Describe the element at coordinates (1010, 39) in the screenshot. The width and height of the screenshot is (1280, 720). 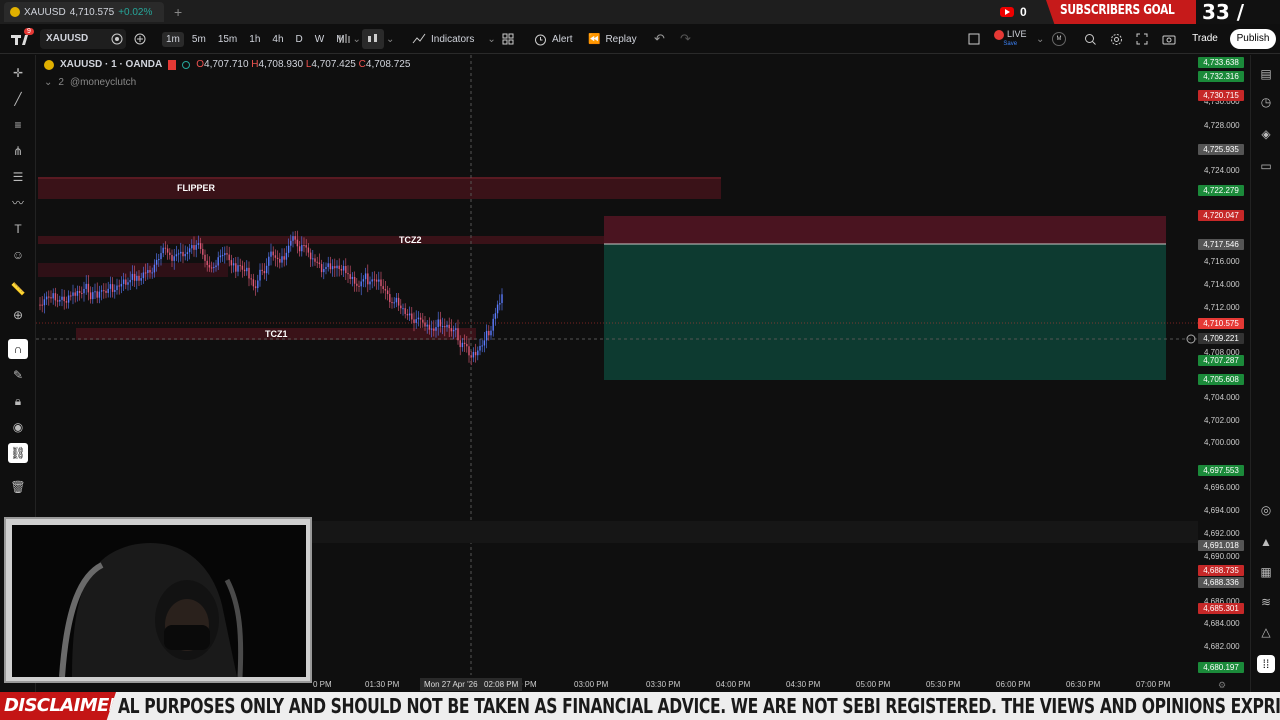
I see `live-save-button: LIVE Save` at that location.